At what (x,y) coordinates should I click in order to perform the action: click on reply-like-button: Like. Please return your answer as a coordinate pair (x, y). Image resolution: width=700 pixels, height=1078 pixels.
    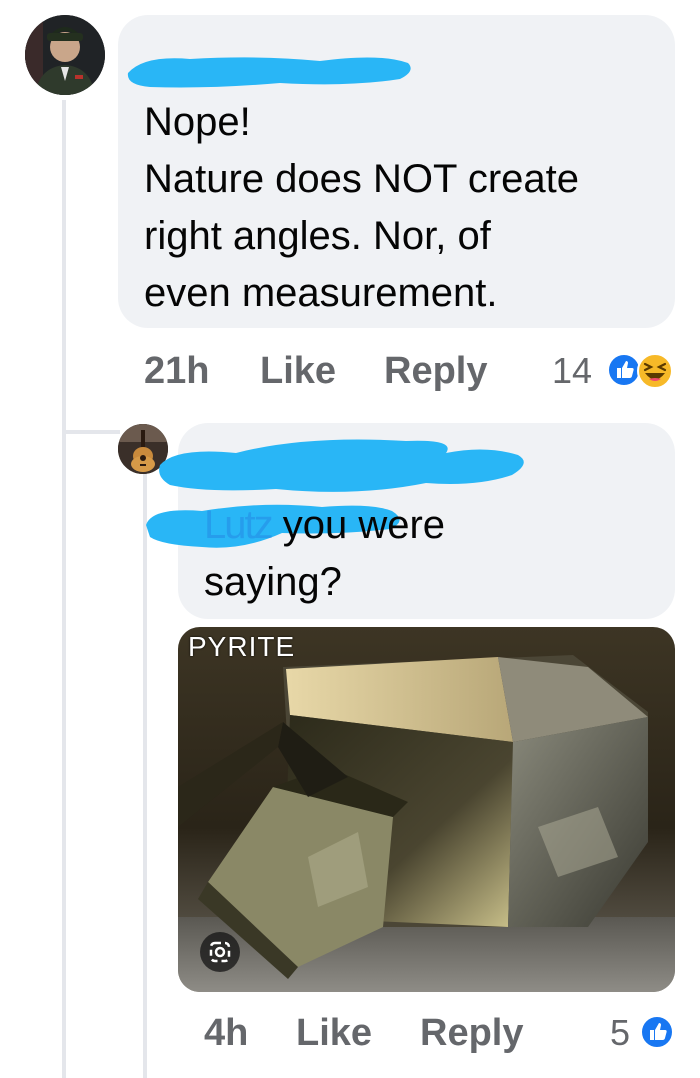
    Looking at the image, I should click on (334, 1033).